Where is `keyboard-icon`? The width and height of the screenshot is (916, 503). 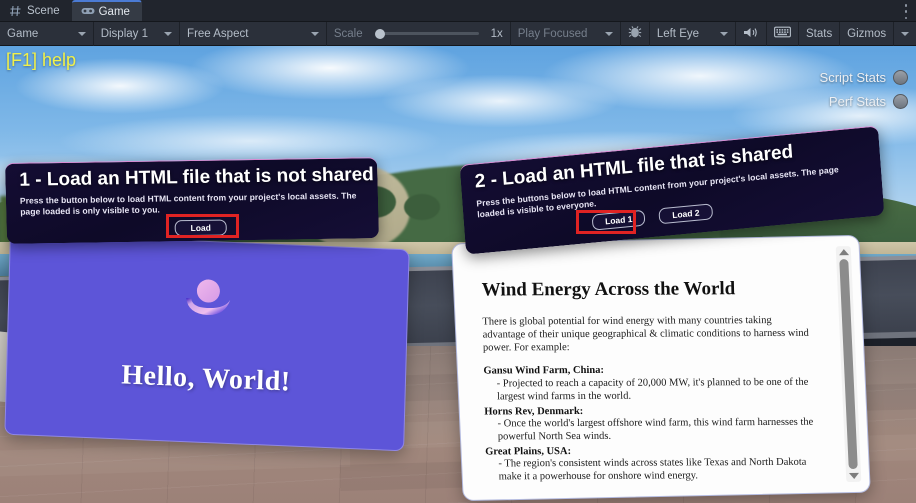 keyboard-icon is located at coordinates (783, 33).